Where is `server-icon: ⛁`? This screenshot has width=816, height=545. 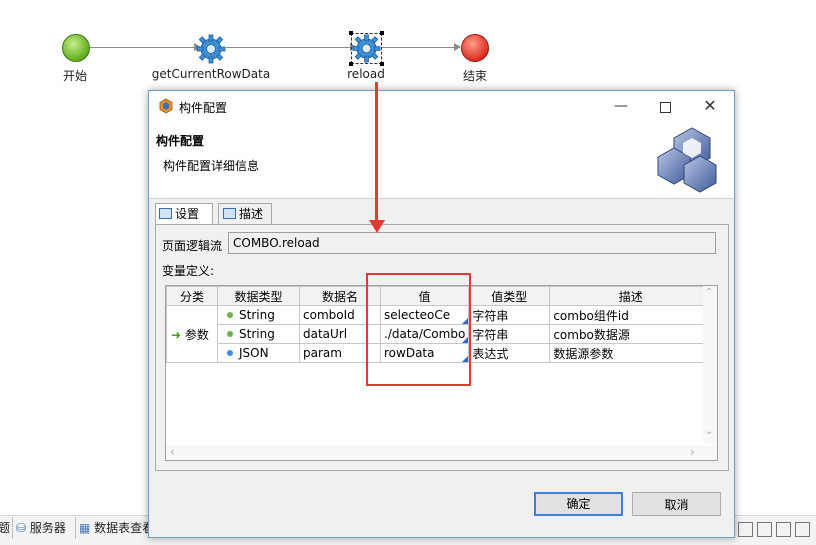 server-icon: ⛁ is located at coordinates (21, 528).